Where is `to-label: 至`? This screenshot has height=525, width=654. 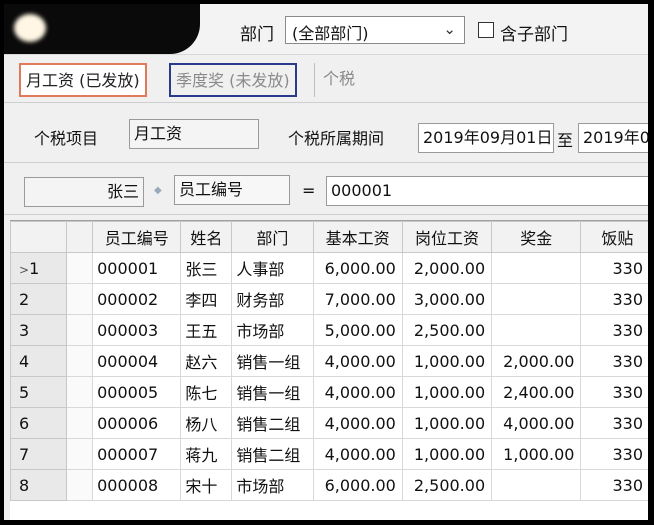
to-label: 至 is located at coordinates (565, 140).